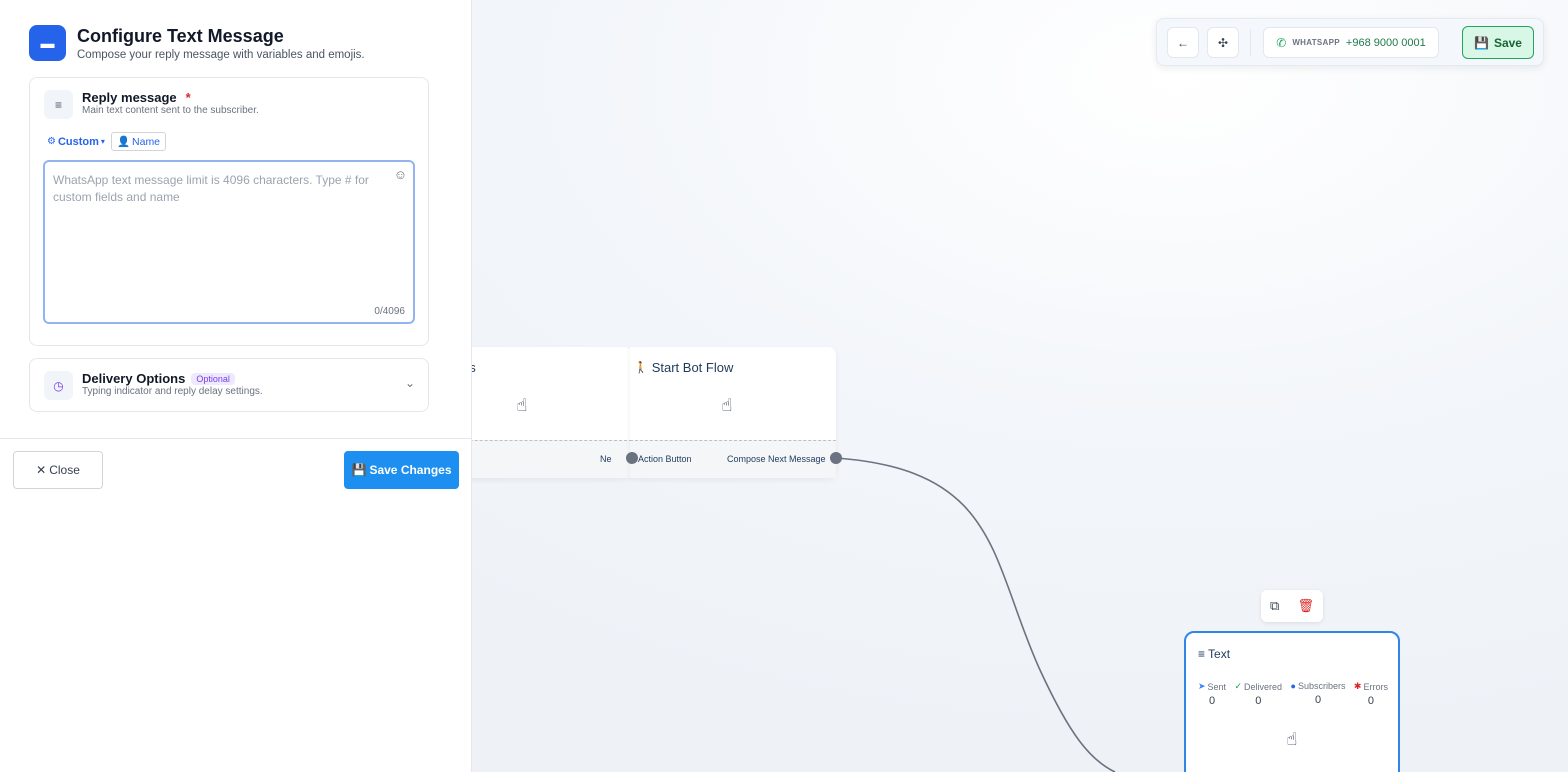 This screenshot has height=772, width=1568. I want to click on list-icon: ≡, so click(1202, 654).